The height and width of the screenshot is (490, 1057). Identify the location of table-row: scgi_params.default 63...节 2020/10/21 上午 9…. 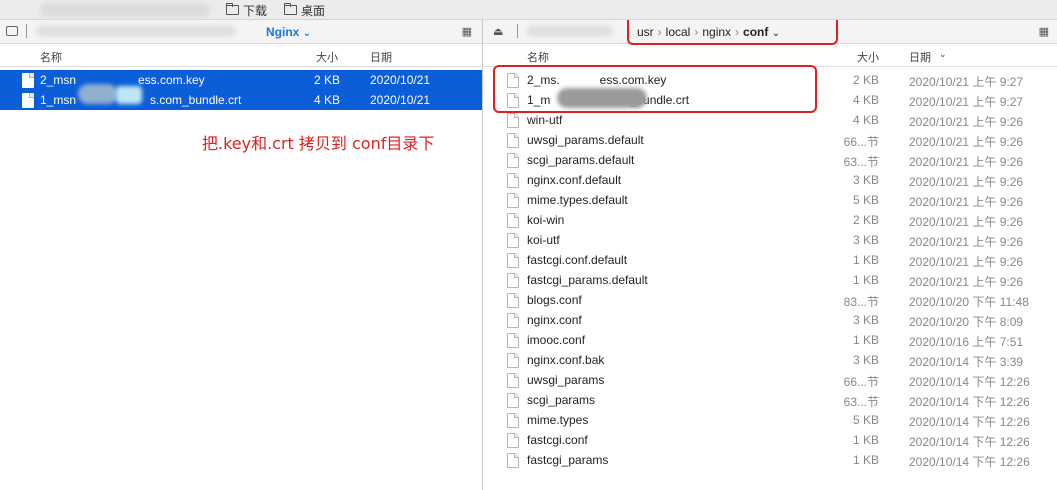
(770, 160).